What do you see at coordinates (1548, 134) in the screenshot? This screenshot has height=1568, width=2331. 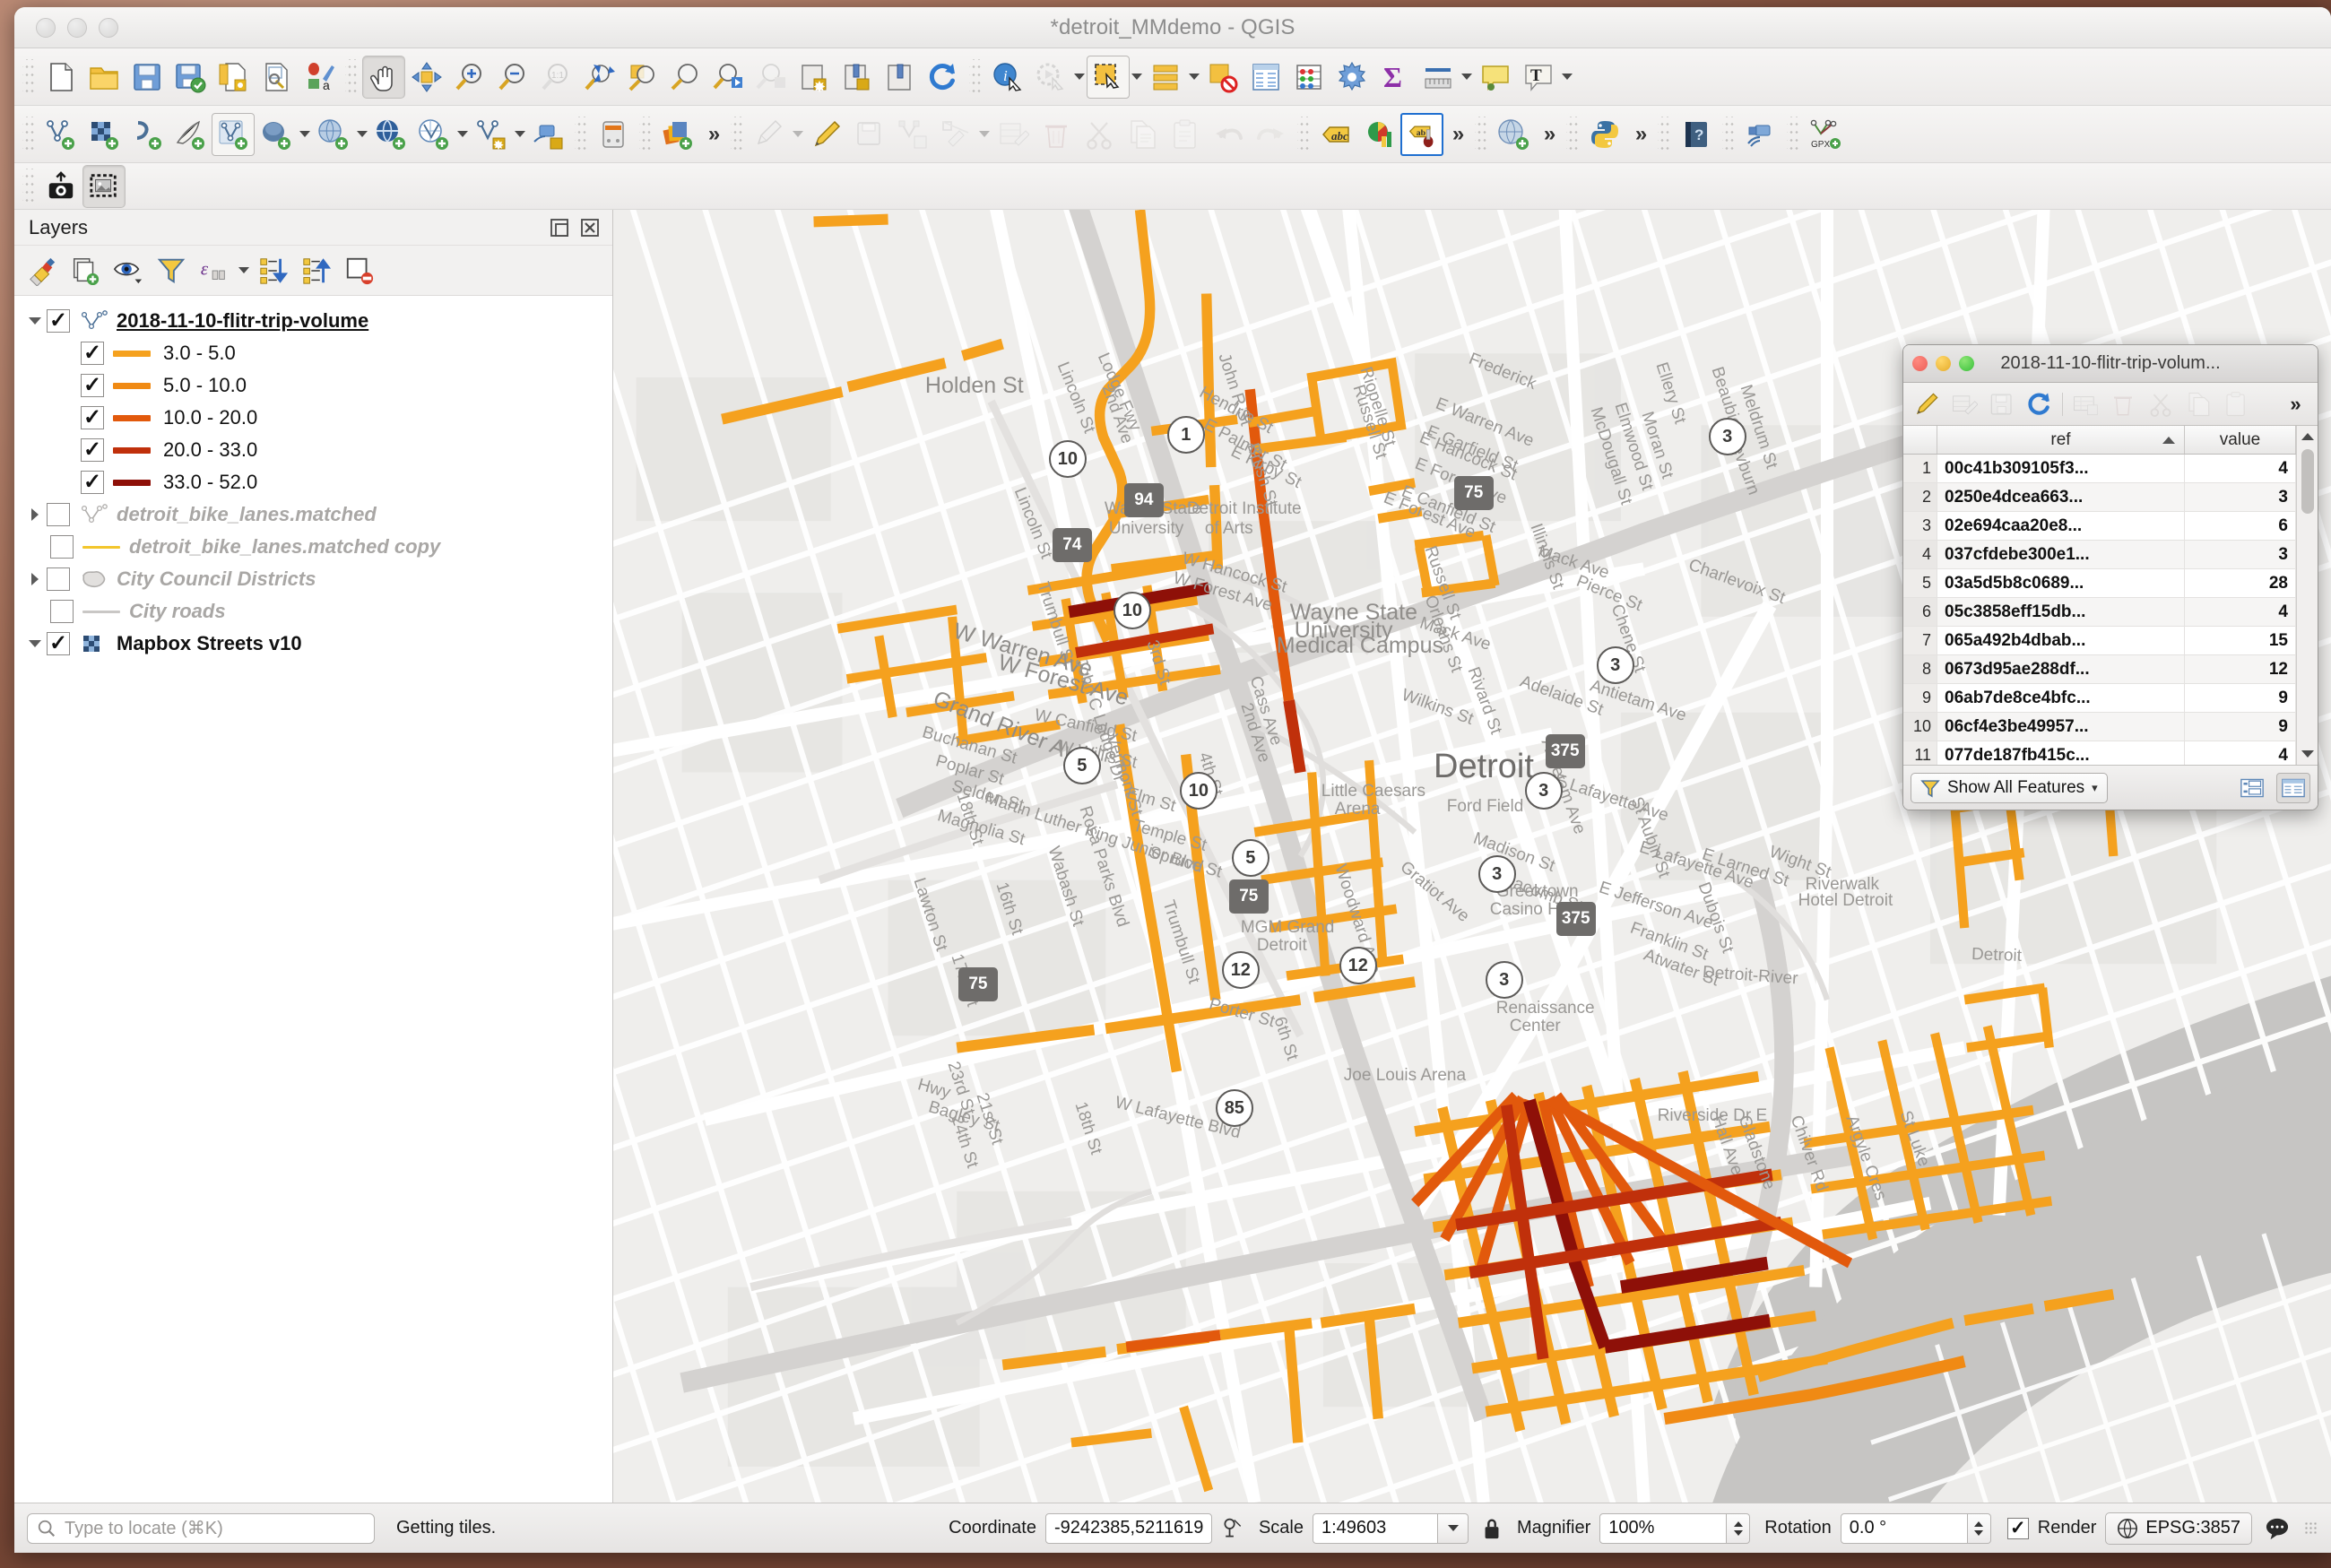 I see `web-toolbar-overflow-icon: »` at bounding box center [1548, 134].